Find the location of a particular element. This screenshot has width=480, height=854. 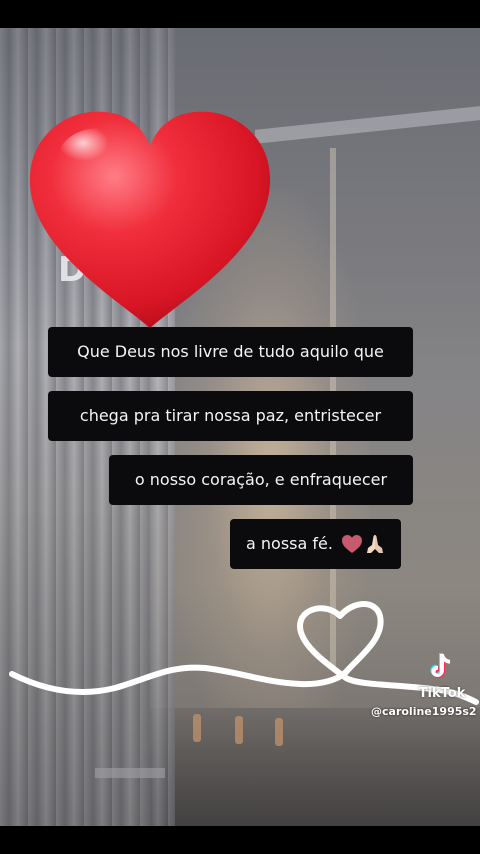

caption-line-2: chega pra tirar nossa paz, entristecer is located at coordinates (230, 416).